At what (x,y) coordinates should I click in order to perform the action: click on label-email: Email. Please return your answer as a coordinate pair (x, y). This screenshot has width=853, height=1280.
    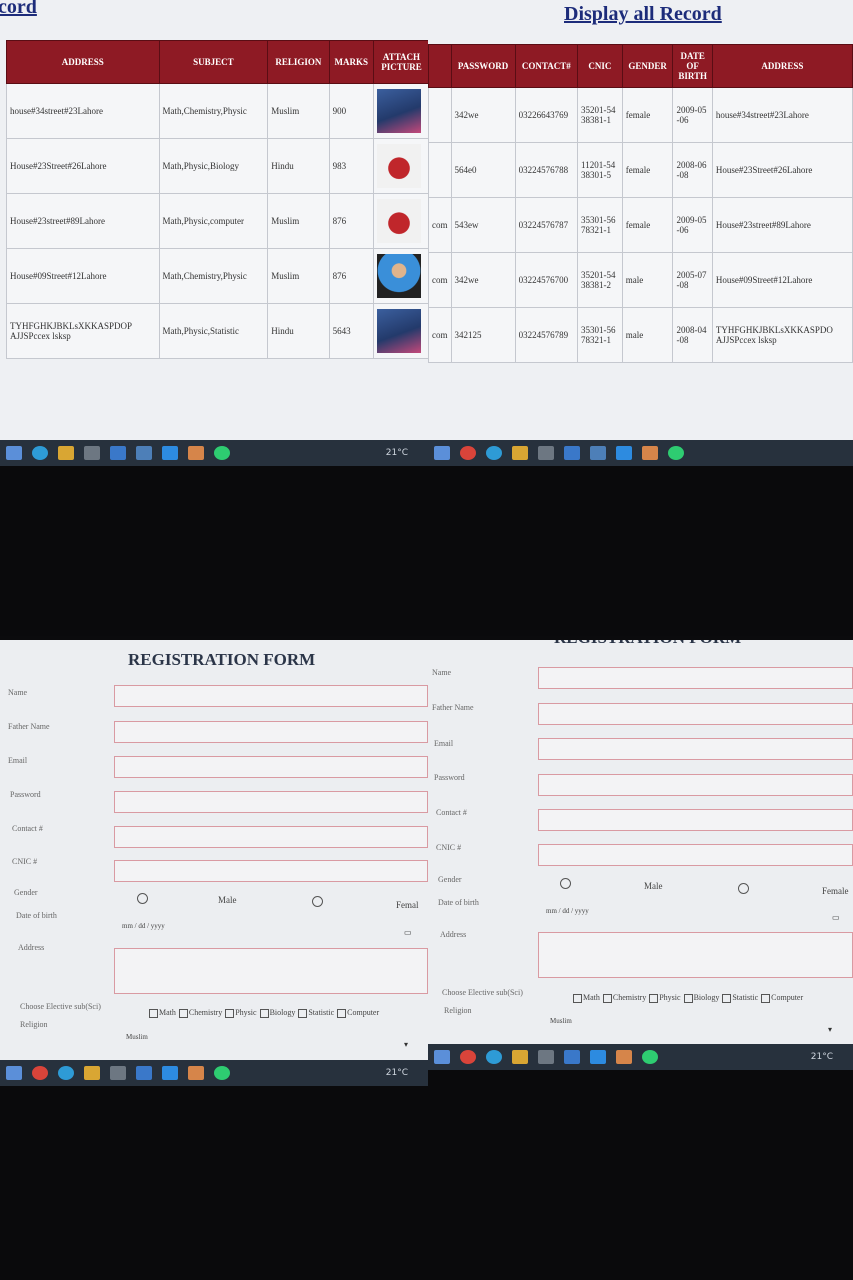
    Looking at the image, I should click on (444, 743).